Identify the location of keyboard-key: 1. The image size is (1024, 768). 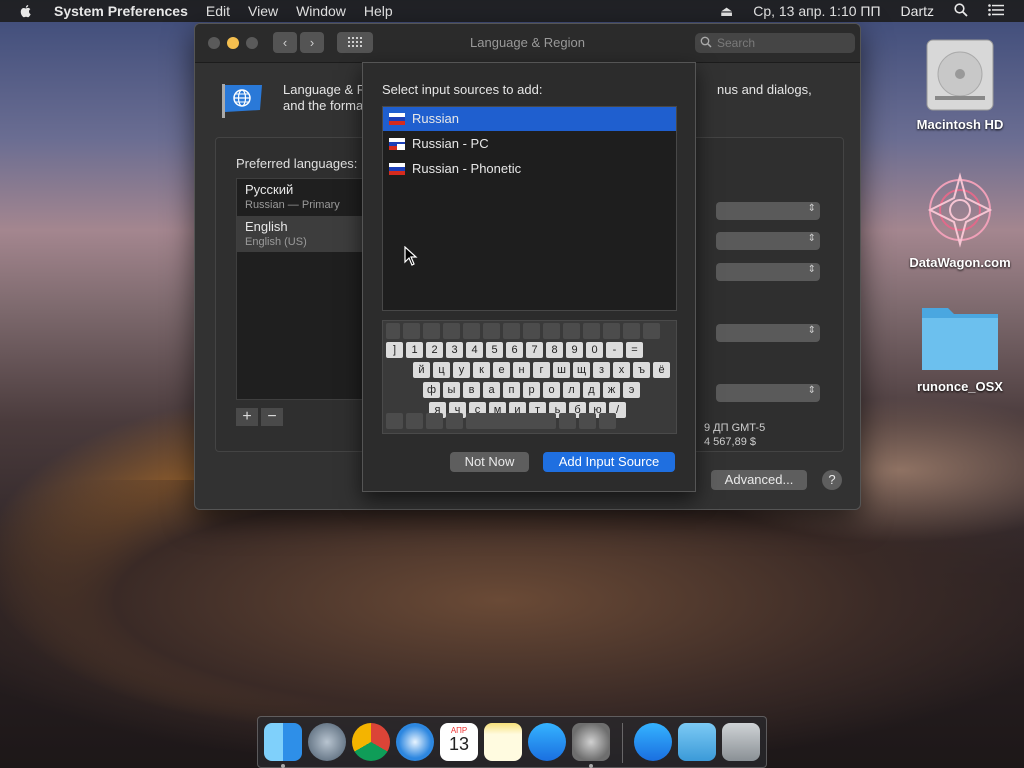
(414, 350).